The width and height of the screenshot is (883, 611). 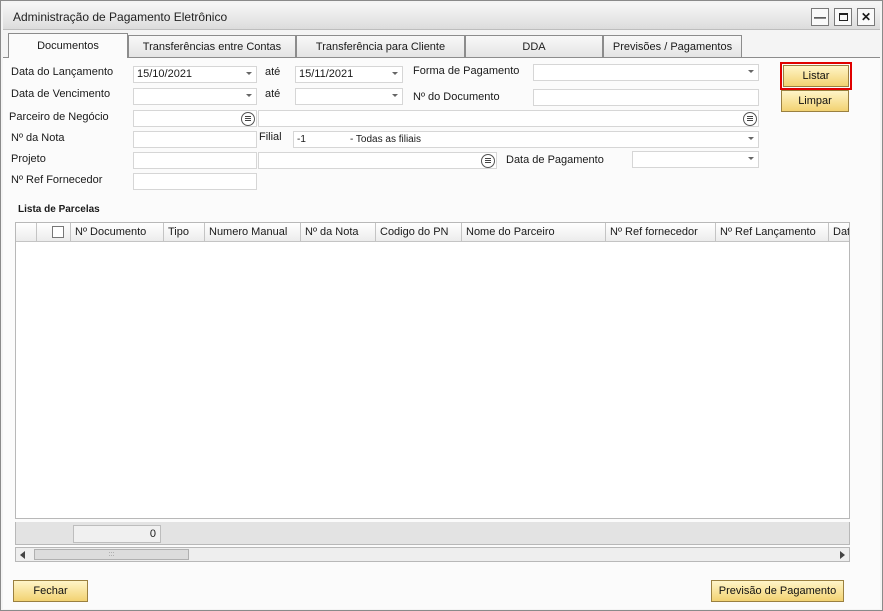 What do you see at coordinates (195, 96) in the screenshot?
I see `data-vencimento-from-field` at bounding box center [195, 96].